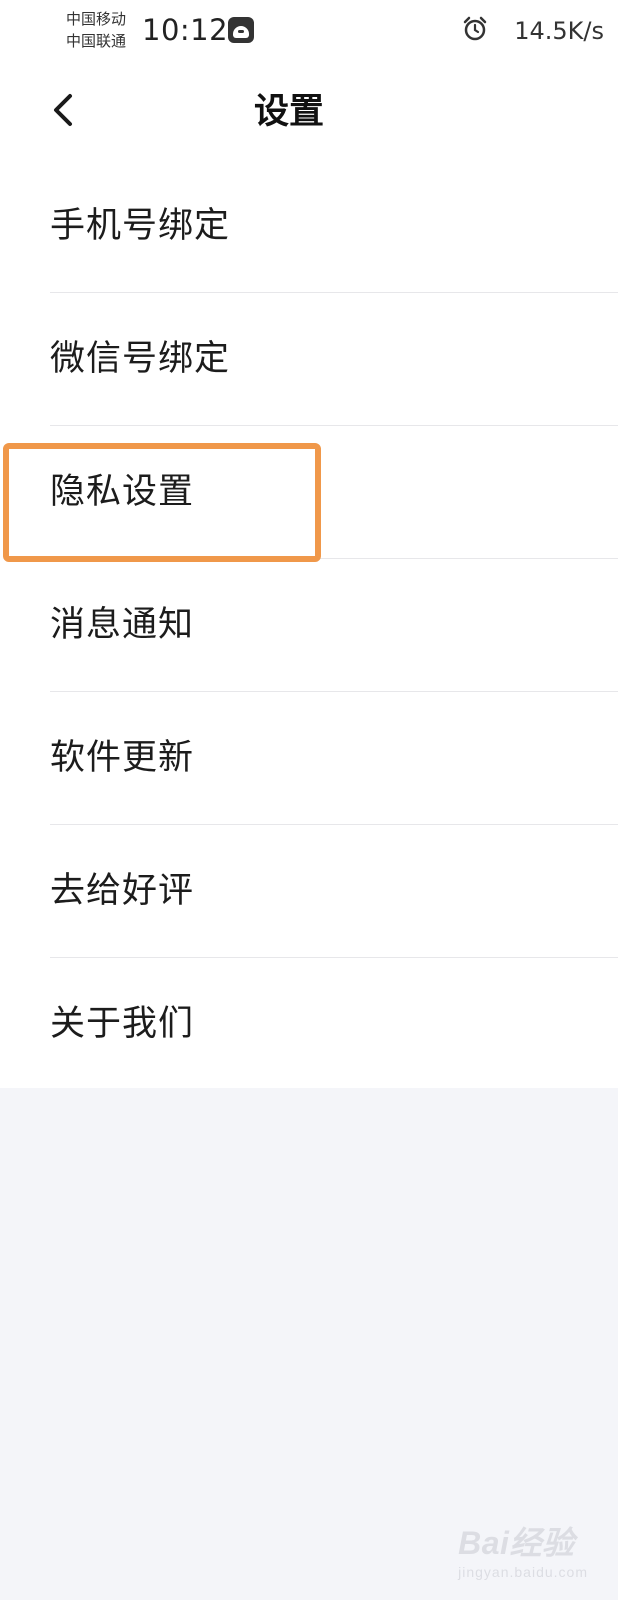 The height and width of the screenshot is (1600, 618). What do you see at coordinates (241, 30) in the screenshot?
I see `app-notification-icon` at bounding box center [241, 30].